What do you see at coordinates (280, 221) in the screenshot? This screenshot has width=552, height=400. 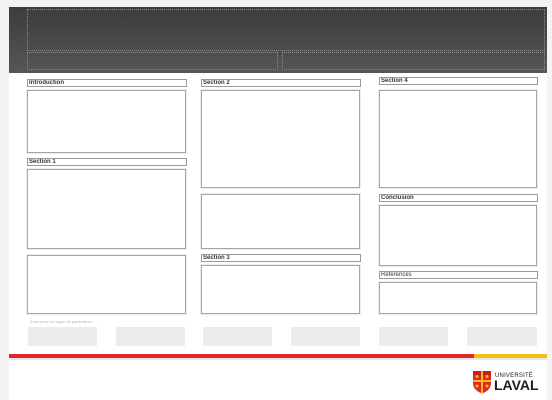 I see `section-2-extra-box` at bounding box center [280, 221].